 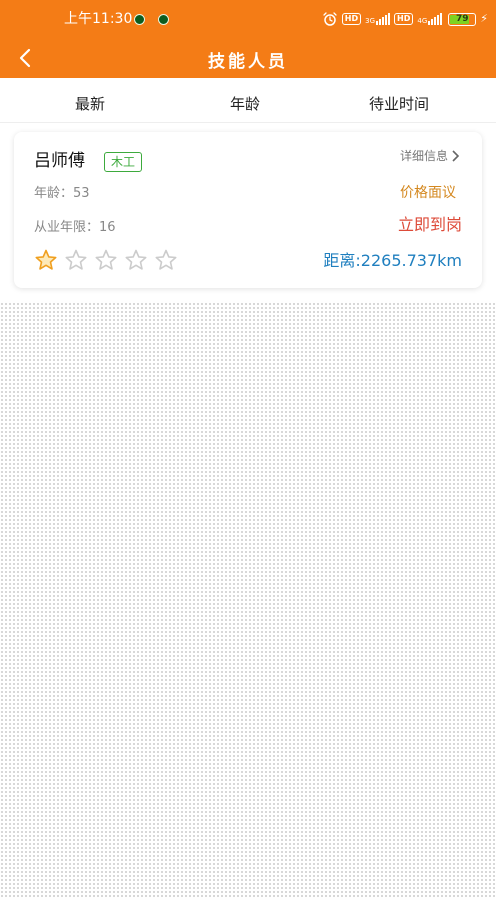 I want to click on battery-icon: 79, so click(x=462, y=19).